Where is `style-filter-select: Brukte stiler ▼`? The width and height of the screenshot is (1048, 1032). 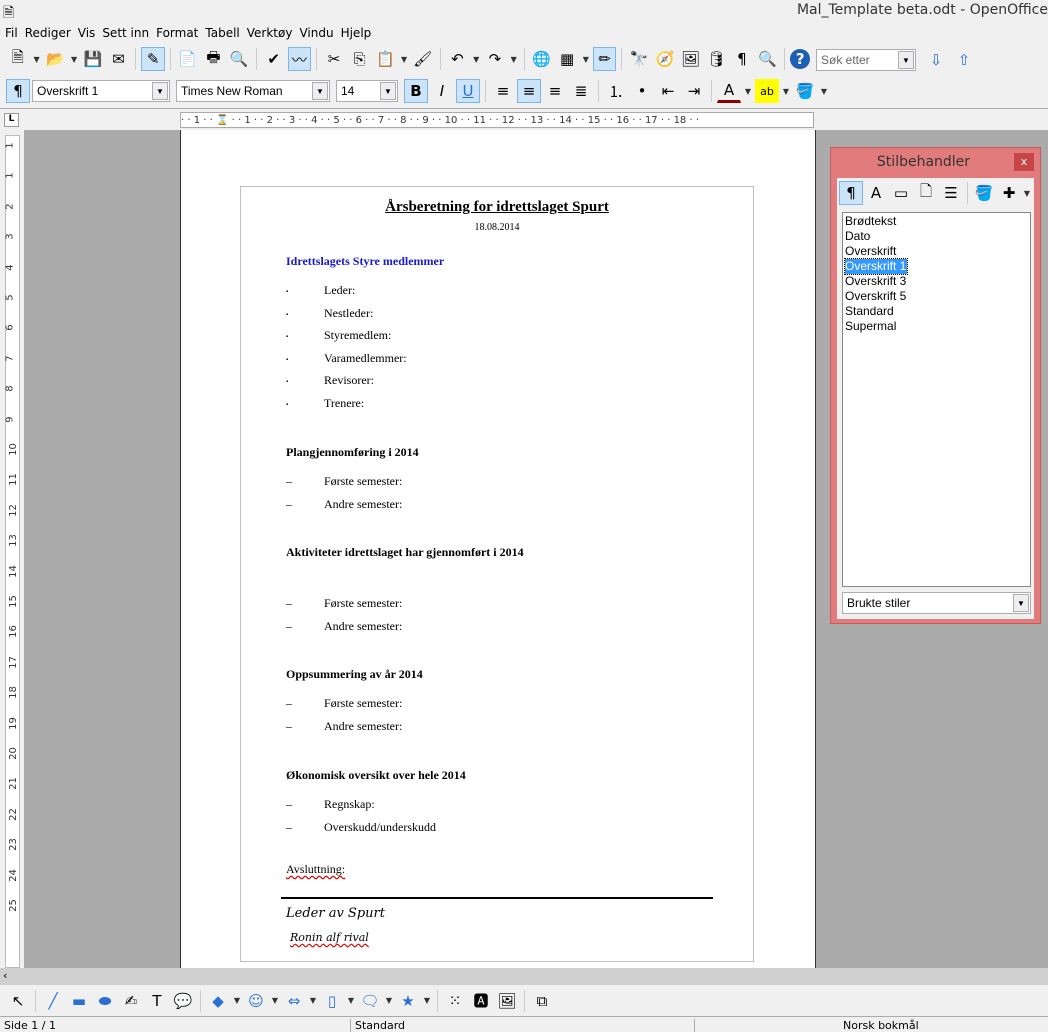 style-filter-select: Brukte stiler ▼ is located at coordinates (936, 603).